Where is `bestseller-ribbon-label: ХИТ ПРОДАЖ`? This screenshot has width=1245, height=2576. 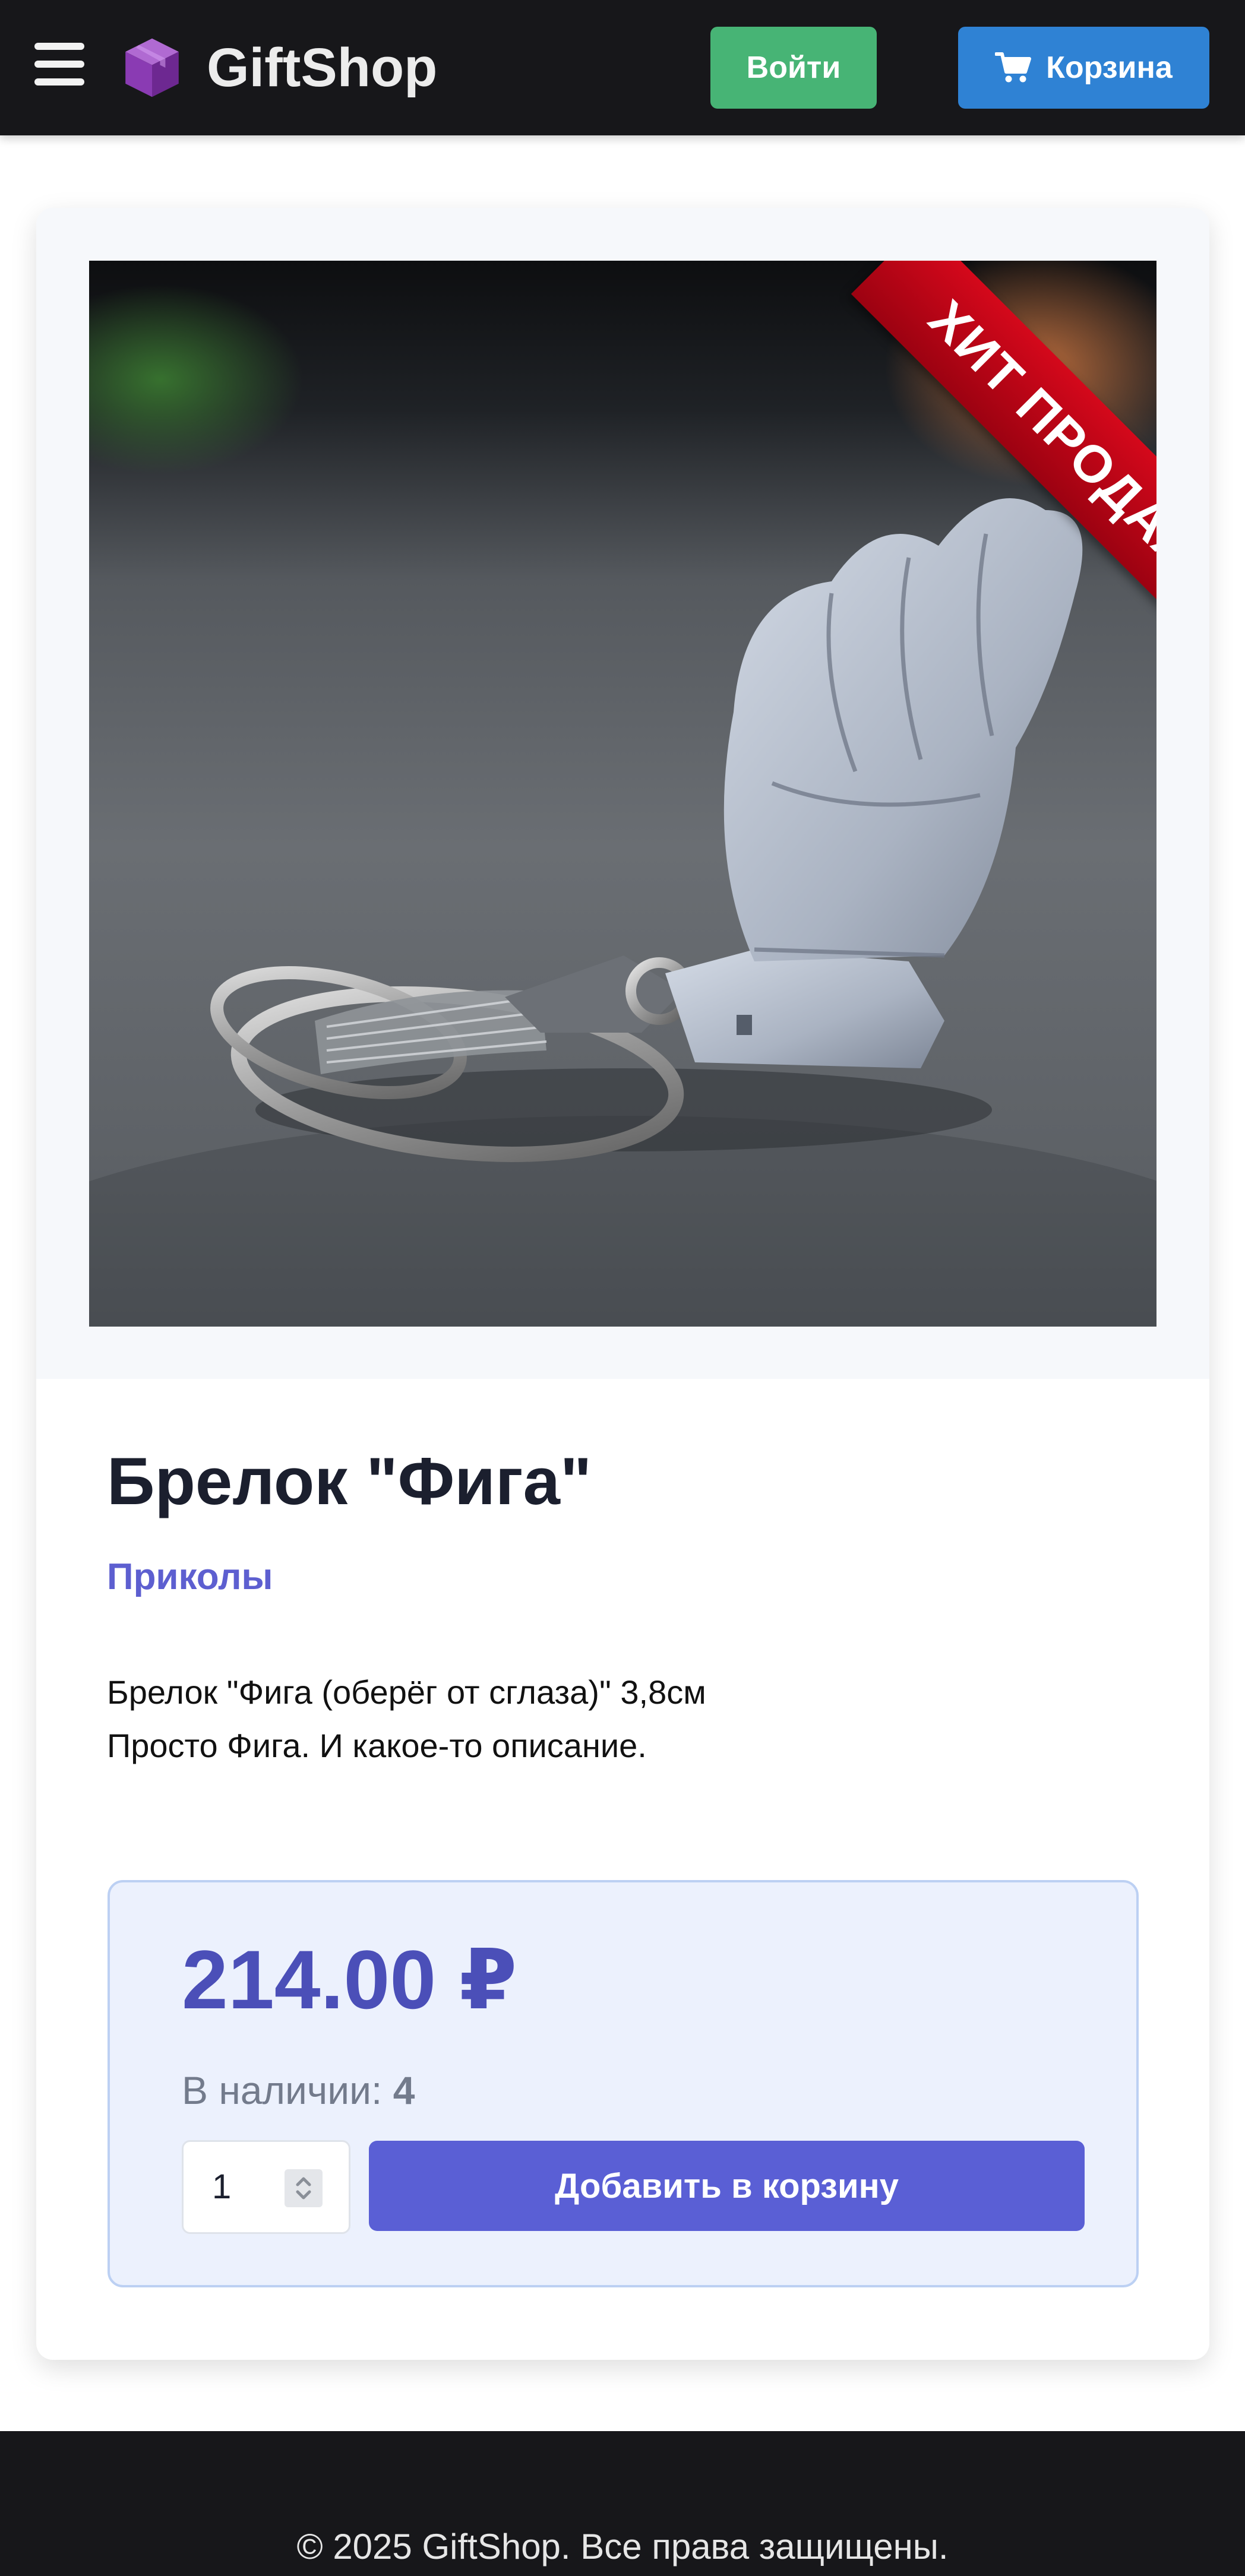
bestseller-ribbon-label: ХИТ ПРОДАЖ is located at coordinates (1003, 445).